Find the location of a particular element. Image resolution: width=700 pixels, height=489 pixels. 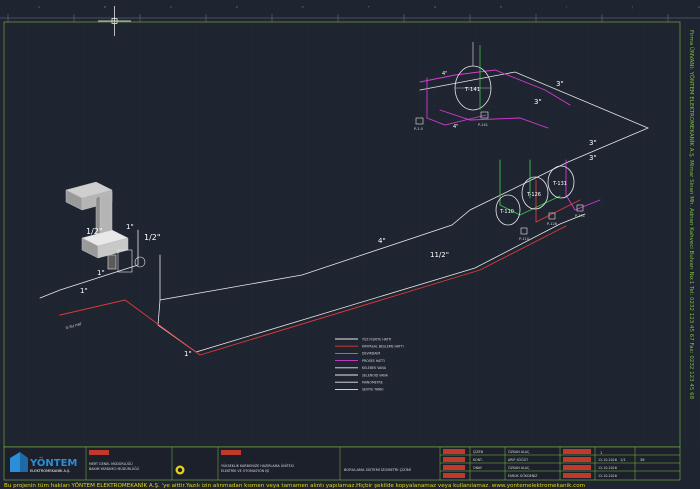

ruler-label: H is located at coordinates (501, 7).